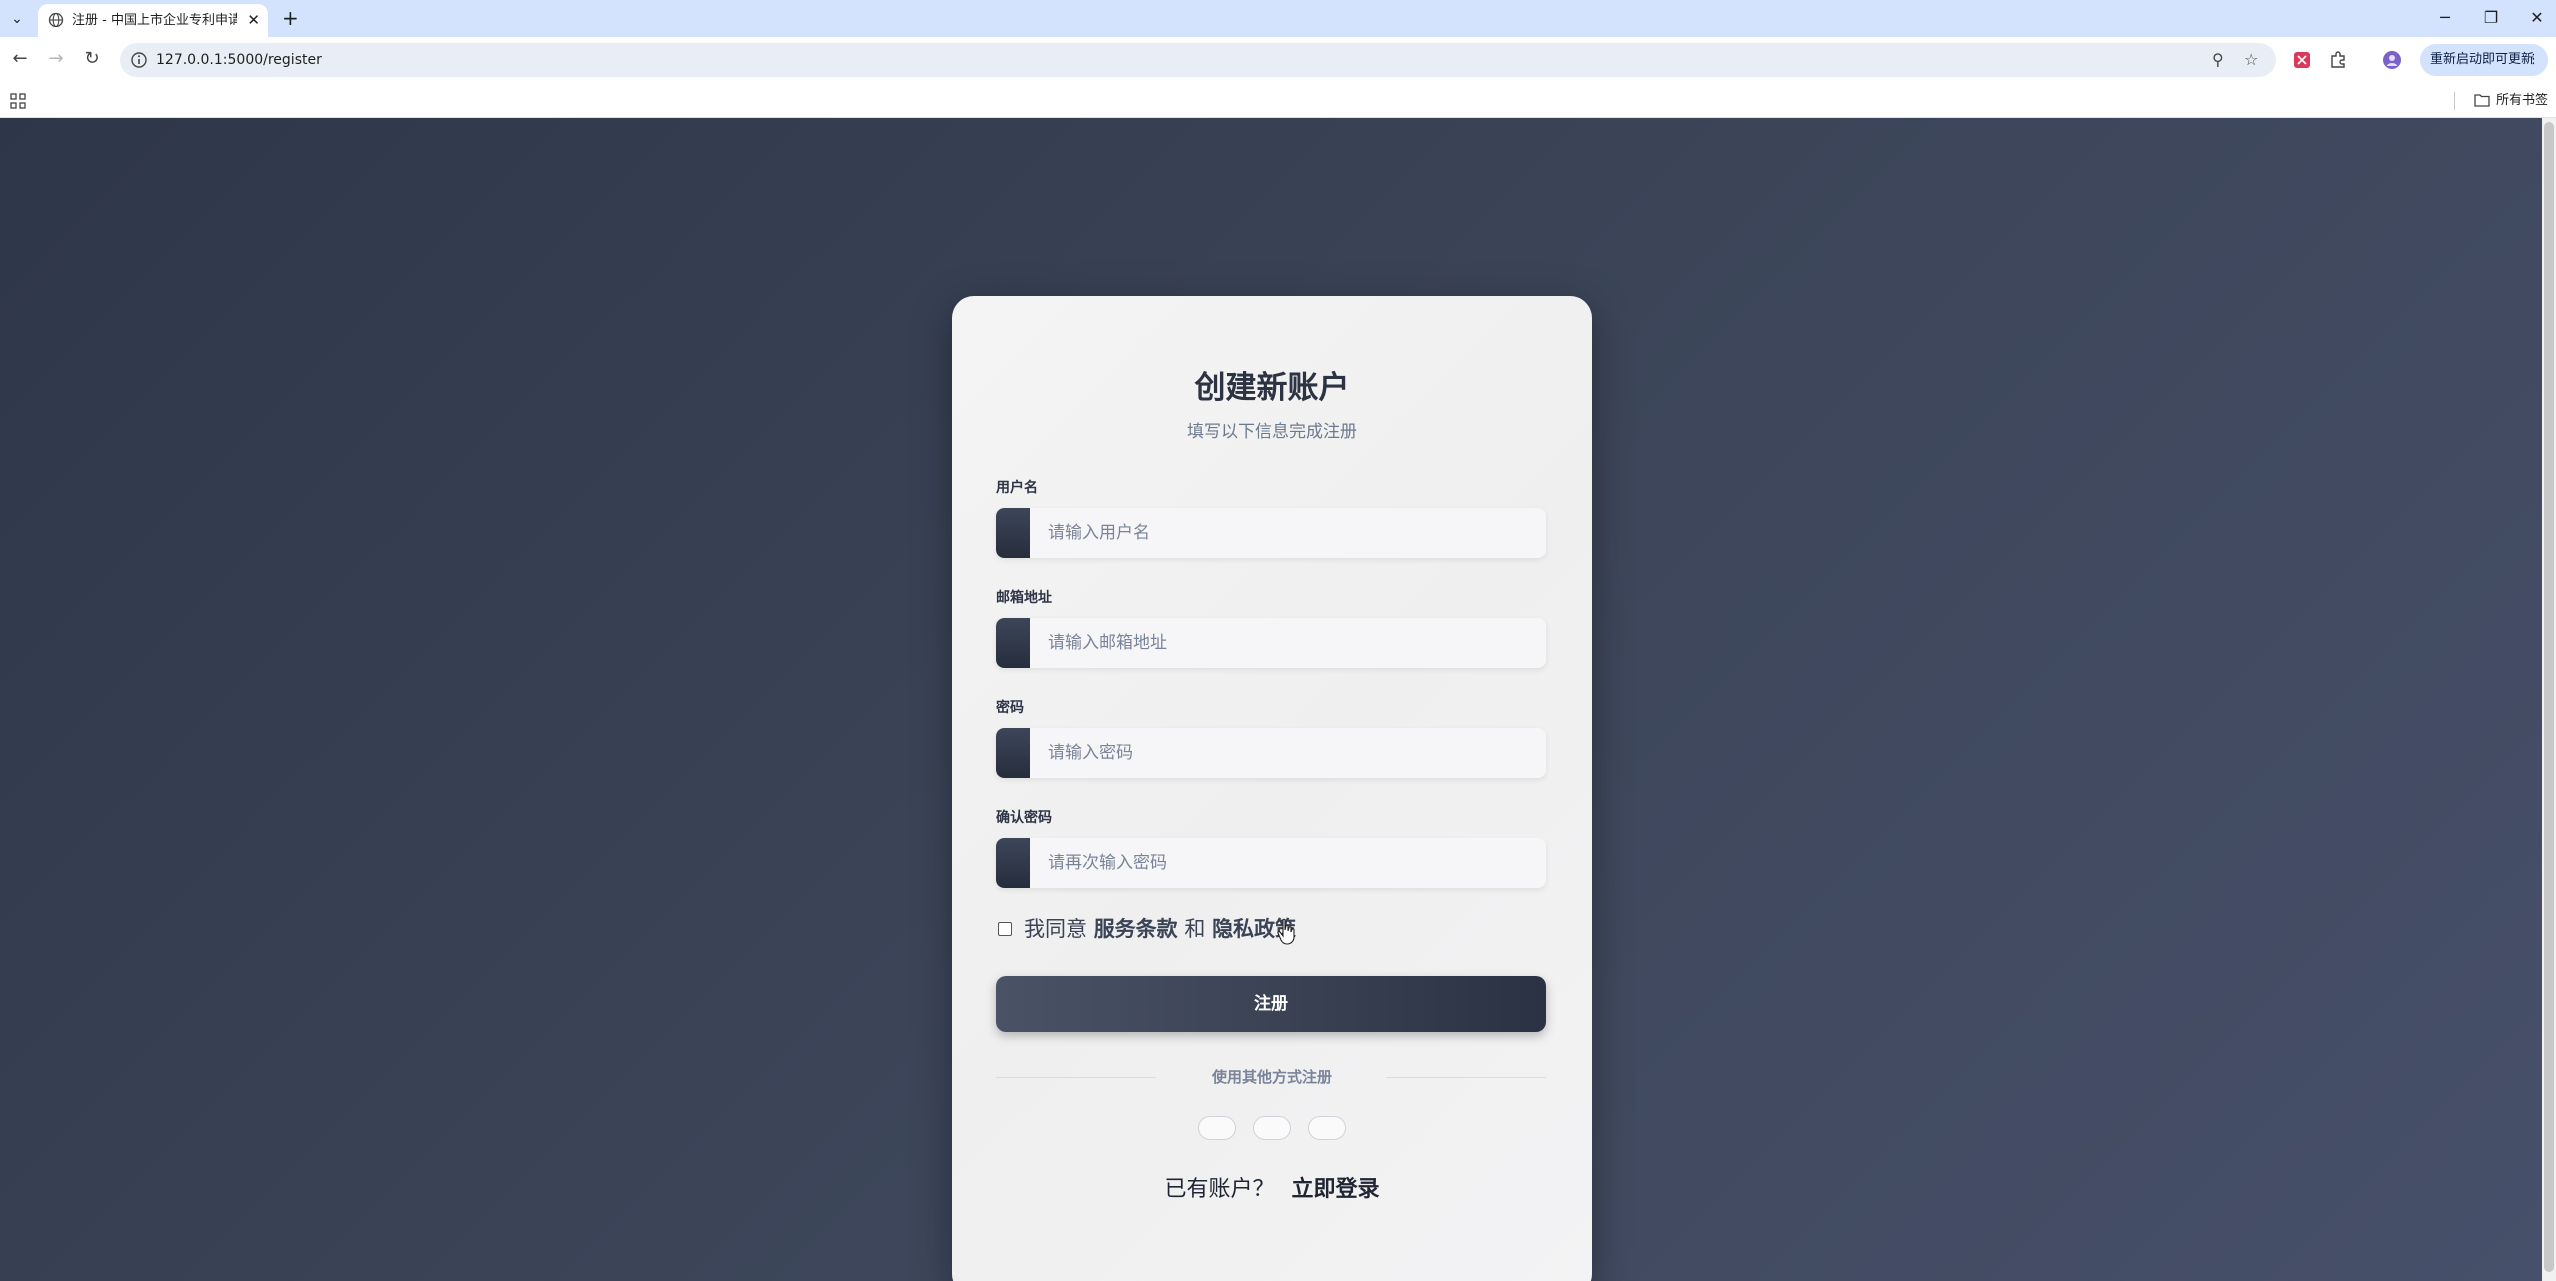 The width and height of the screenshot is (2556, 1281). What do you see at coordinates (2251, 60) in the screenshot?
I see `bookmark-star-icon: ☆` at bounding box center [2251, 60].